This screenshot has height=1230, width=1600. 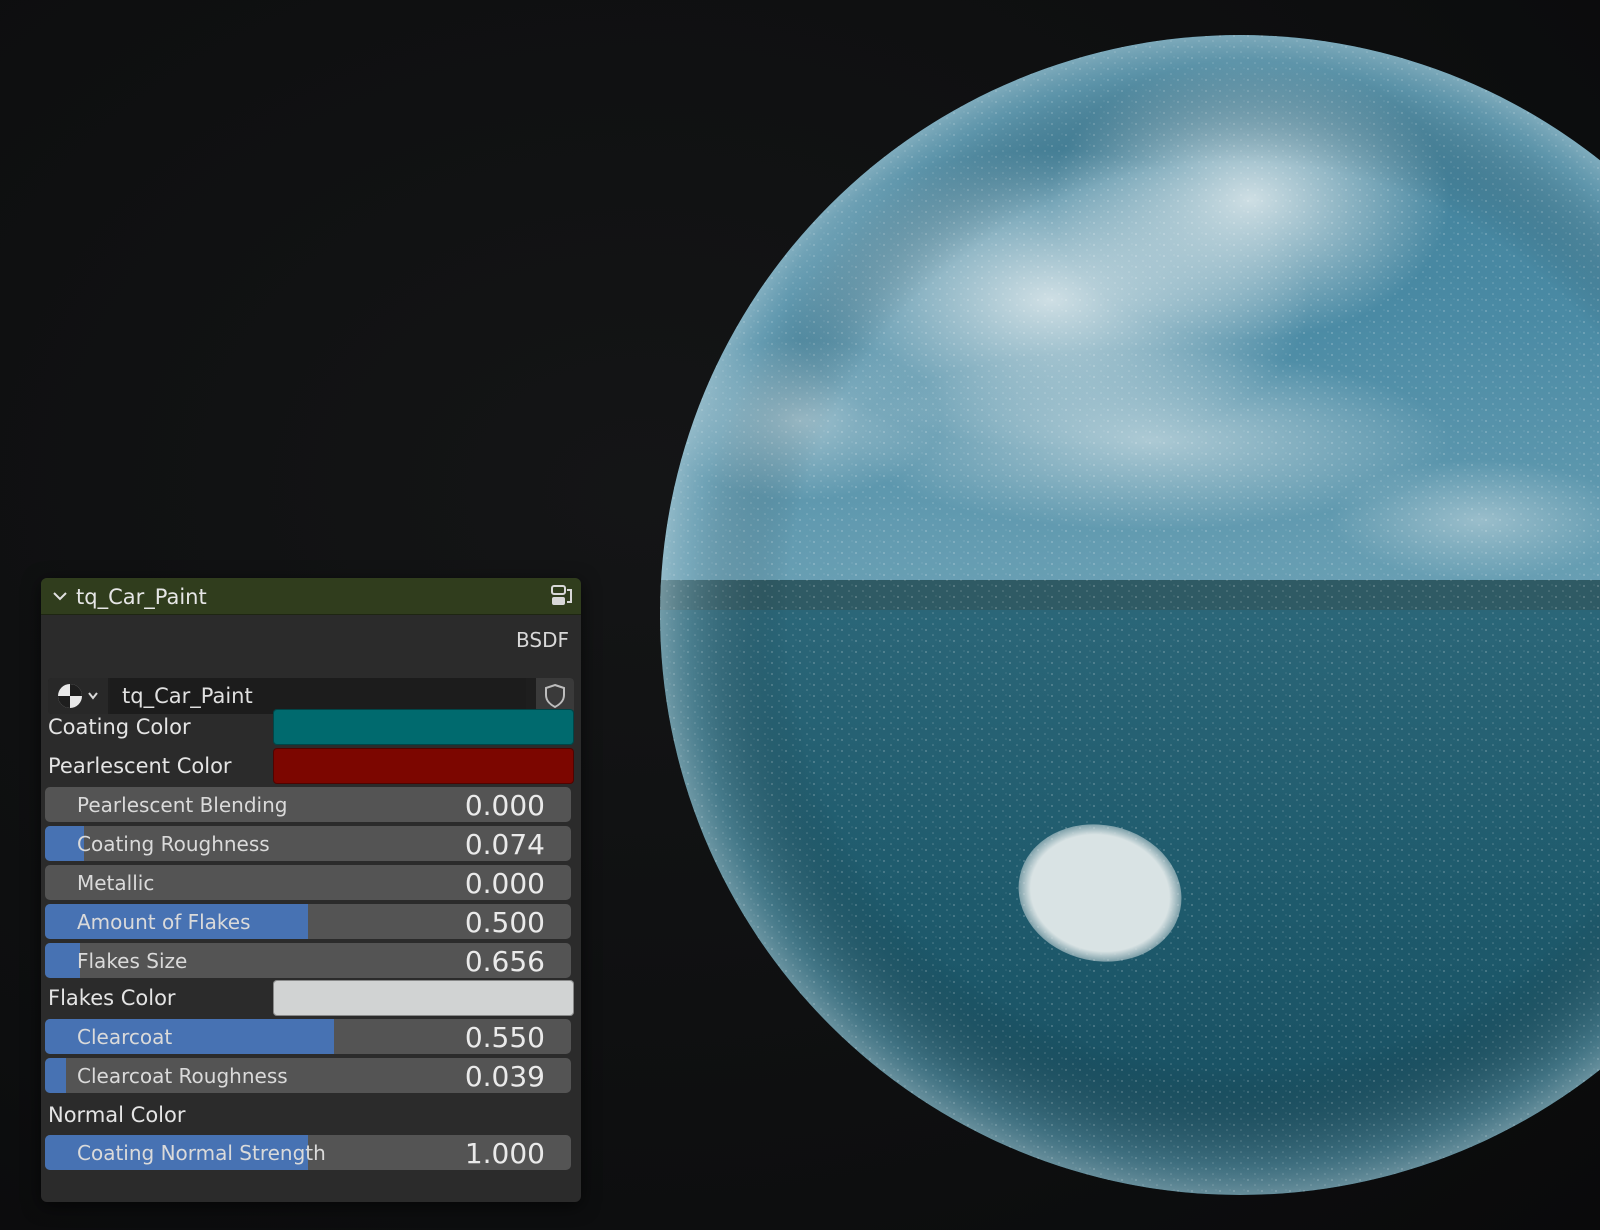 I want to click on coating-color-row: Coating Color, so click(x=311, y=727).